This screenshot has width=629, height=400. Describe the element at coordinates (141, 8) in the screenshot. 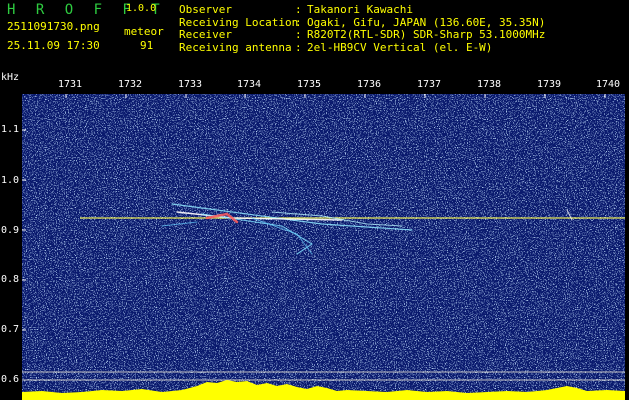

I see `app-version: 1.0.0` at that location.